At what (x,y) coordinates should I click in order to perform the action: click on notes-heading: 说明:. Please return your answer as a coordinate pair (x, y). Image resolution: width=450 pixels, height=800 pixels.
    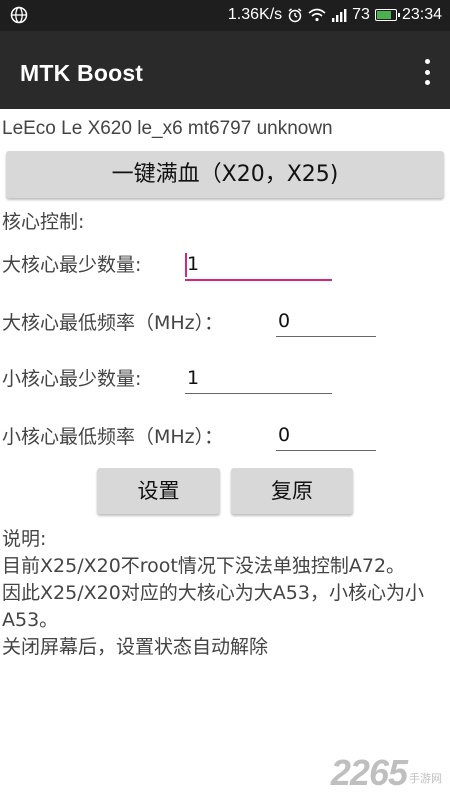
    Looking at the image, I should click on (24, 539).